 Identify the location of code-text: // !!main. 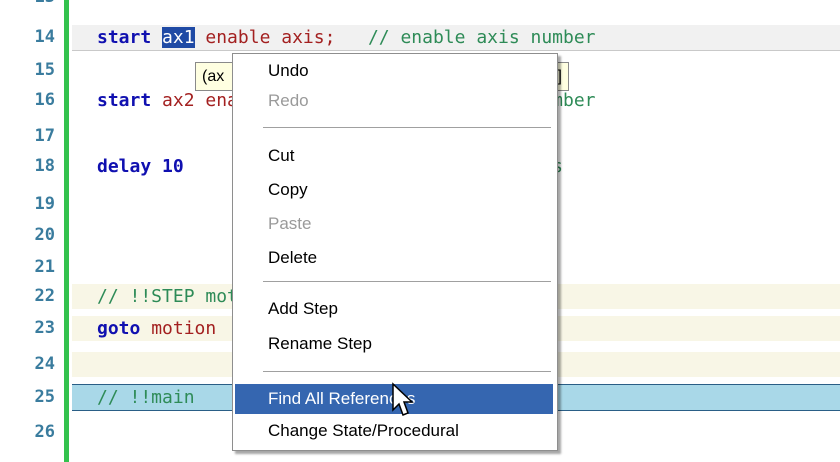
(146, 397).